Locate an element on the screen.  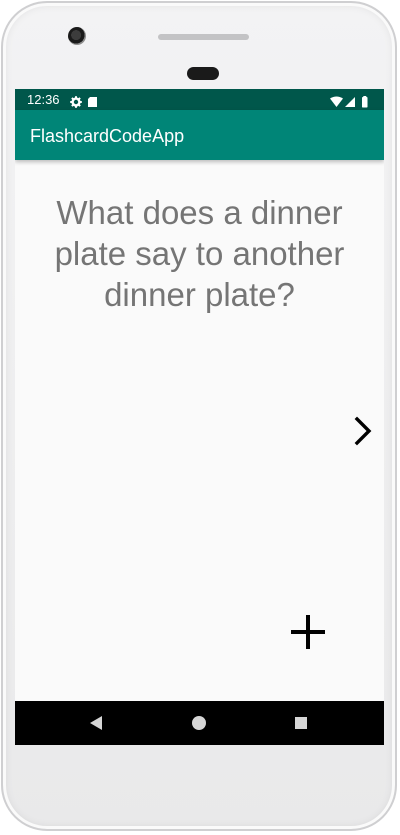
wifi-icon is located at coordinates (336, 101).